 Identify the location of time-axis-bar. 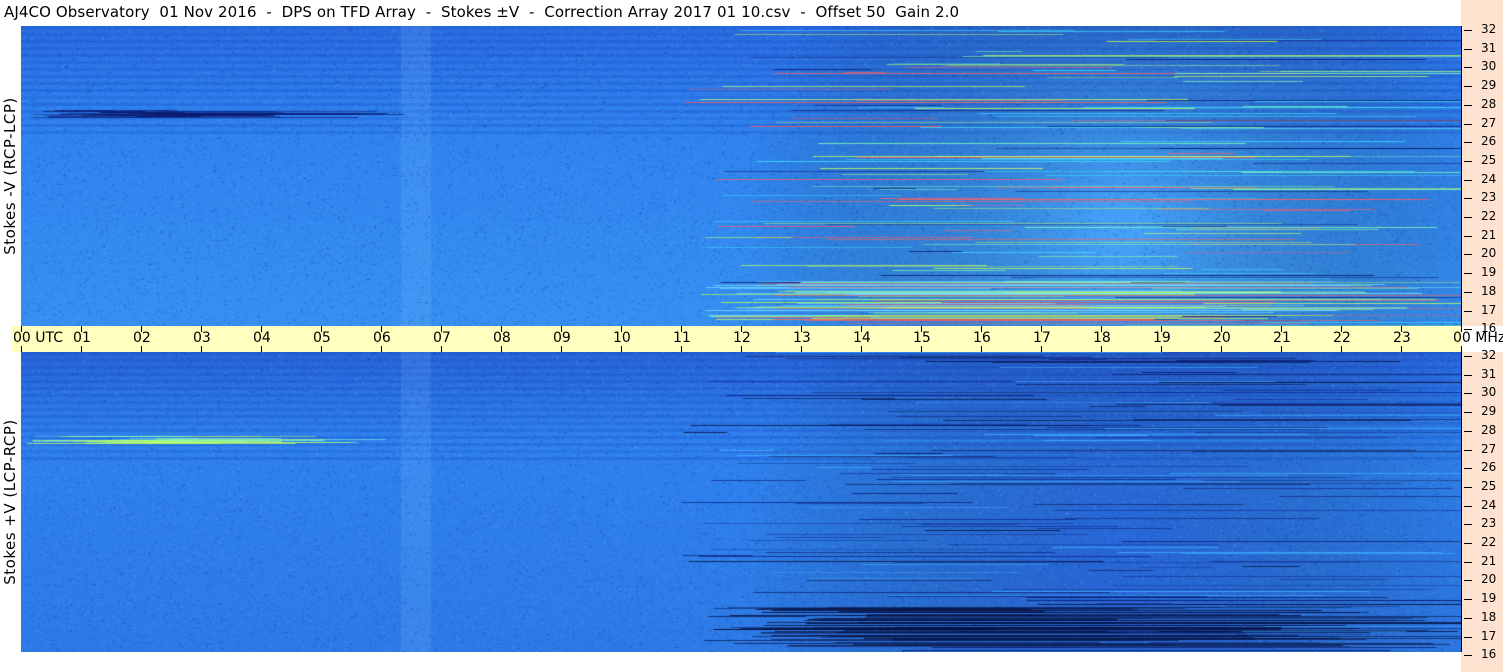
(737, 339).